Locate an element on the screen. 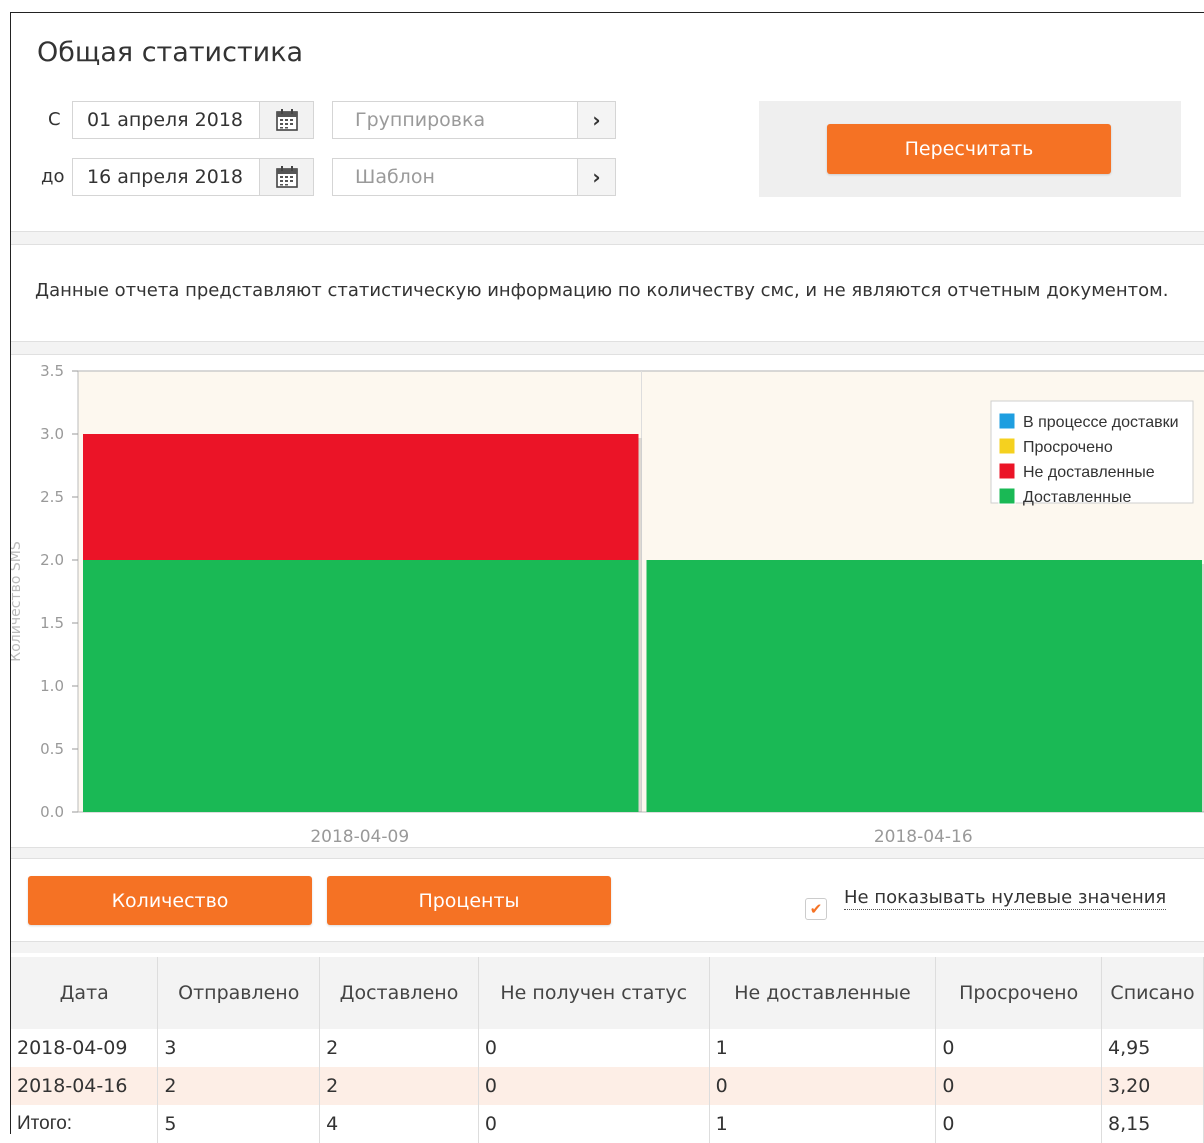  from-date-field: 01 апреля 2018 is located at coordinates (193, 120).